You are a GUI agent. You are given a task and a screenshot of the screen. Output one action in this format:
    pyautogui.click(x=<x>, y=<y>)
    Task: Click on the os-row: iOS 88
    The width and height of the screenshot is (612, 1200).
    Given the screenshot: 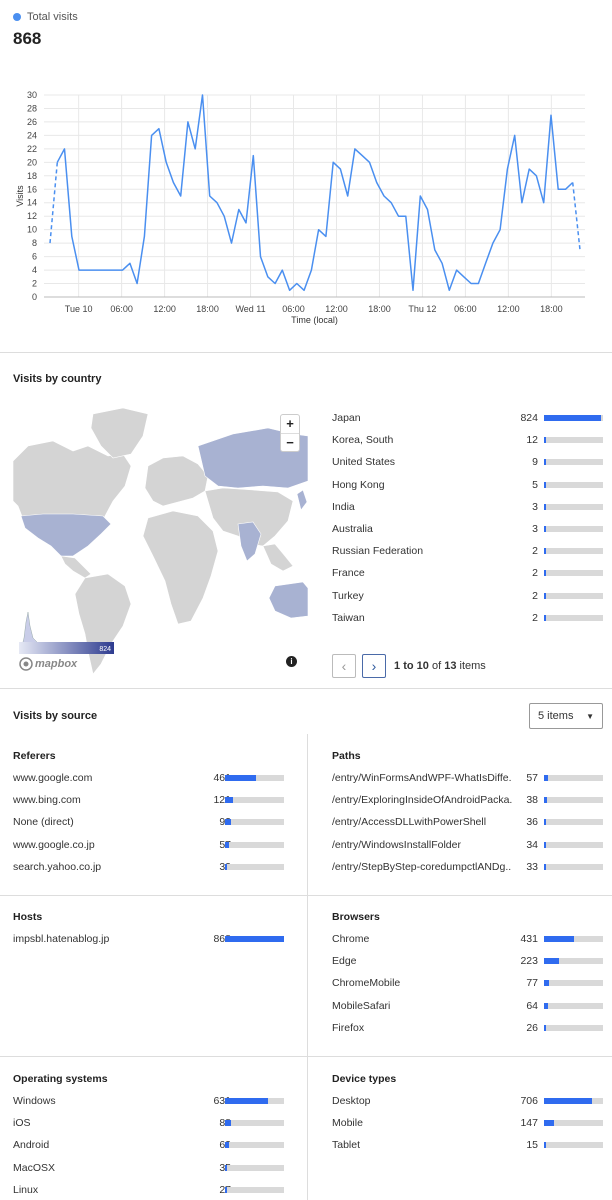 What is the action you would take?
    pyautogui.click(x=122, y=1123)
    